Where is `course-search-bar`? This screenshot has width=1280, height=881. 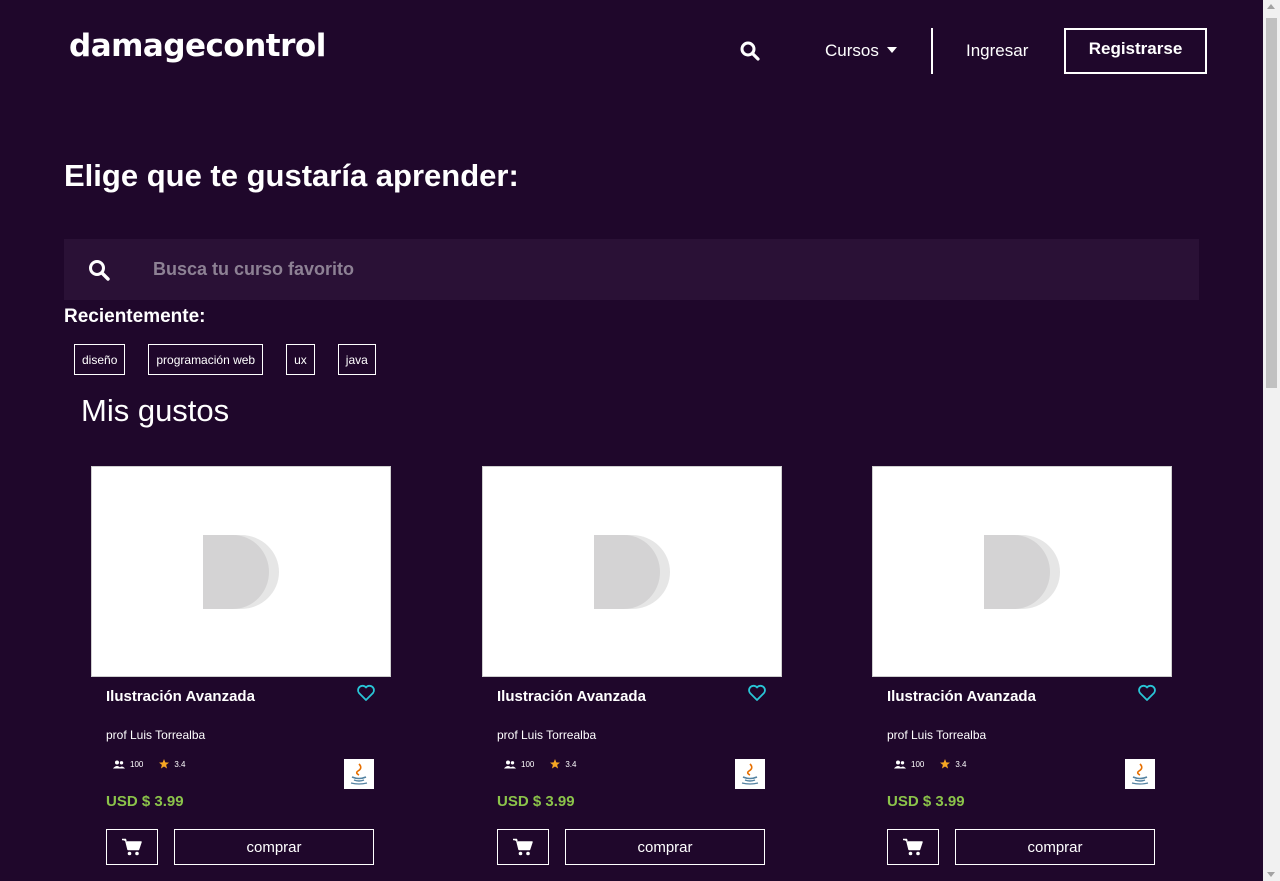 course-search-bar is located at coordinates (631, 269).